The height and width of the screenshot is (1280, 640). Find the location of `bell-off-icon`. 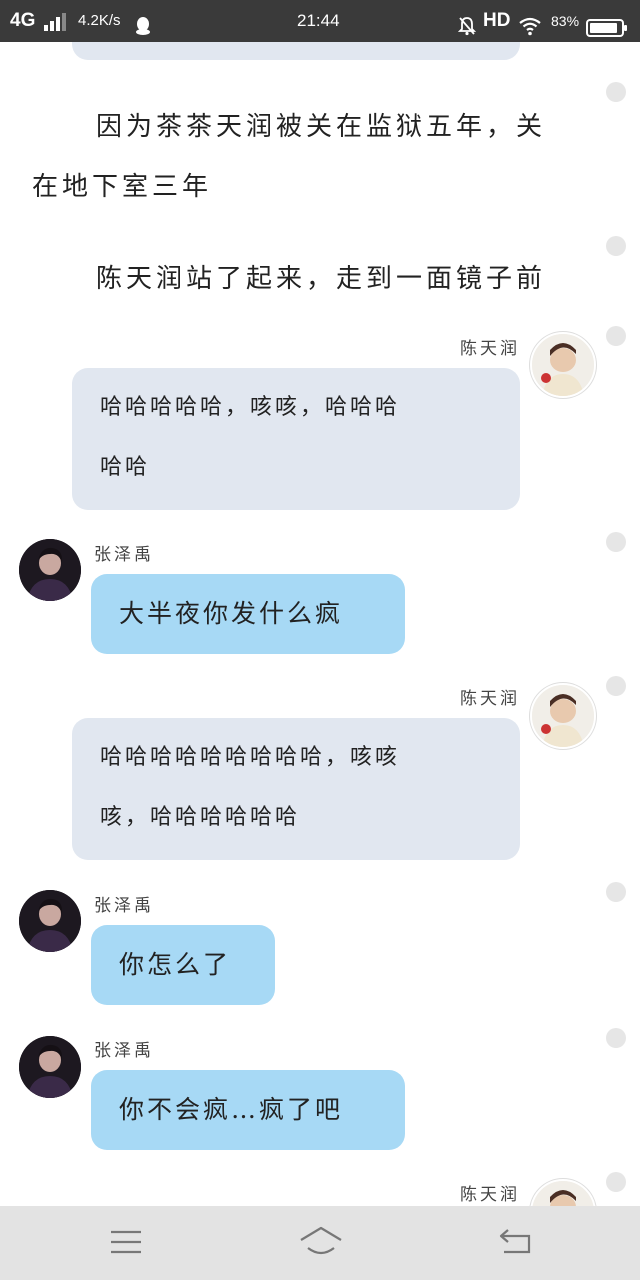

bell-off-icon is located at coordinates (467, 23).